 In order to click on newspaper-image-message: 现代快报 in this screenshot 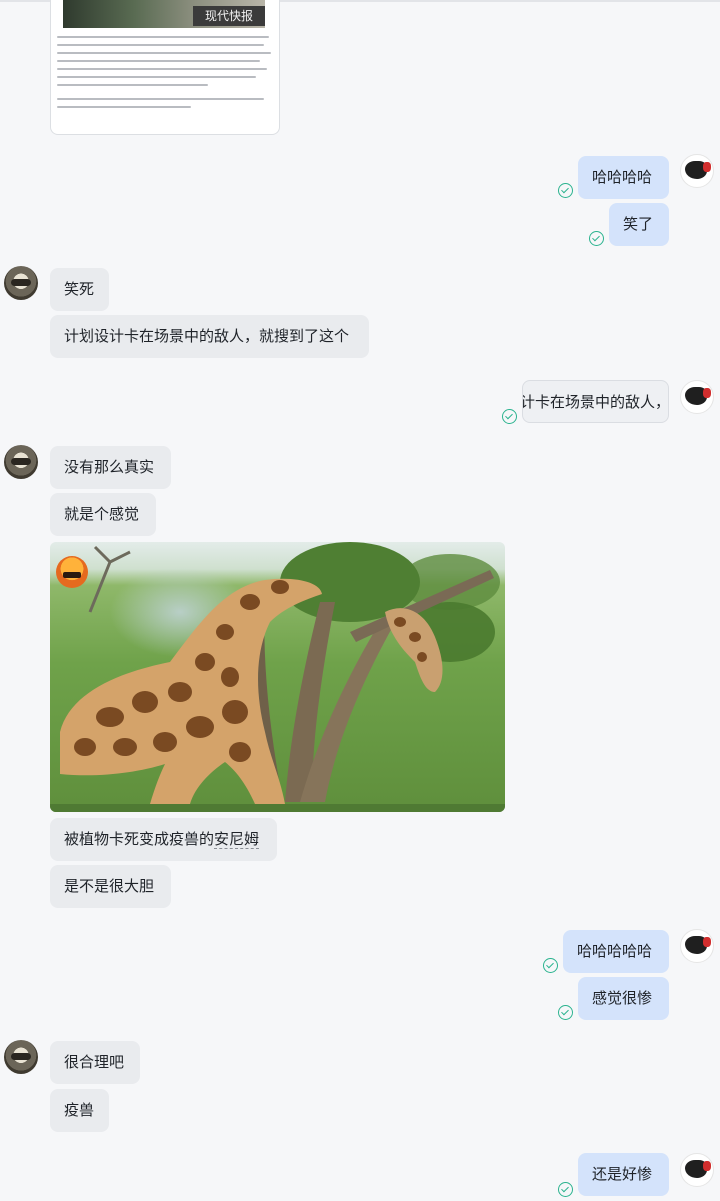, I will do `click(165, 67)`.